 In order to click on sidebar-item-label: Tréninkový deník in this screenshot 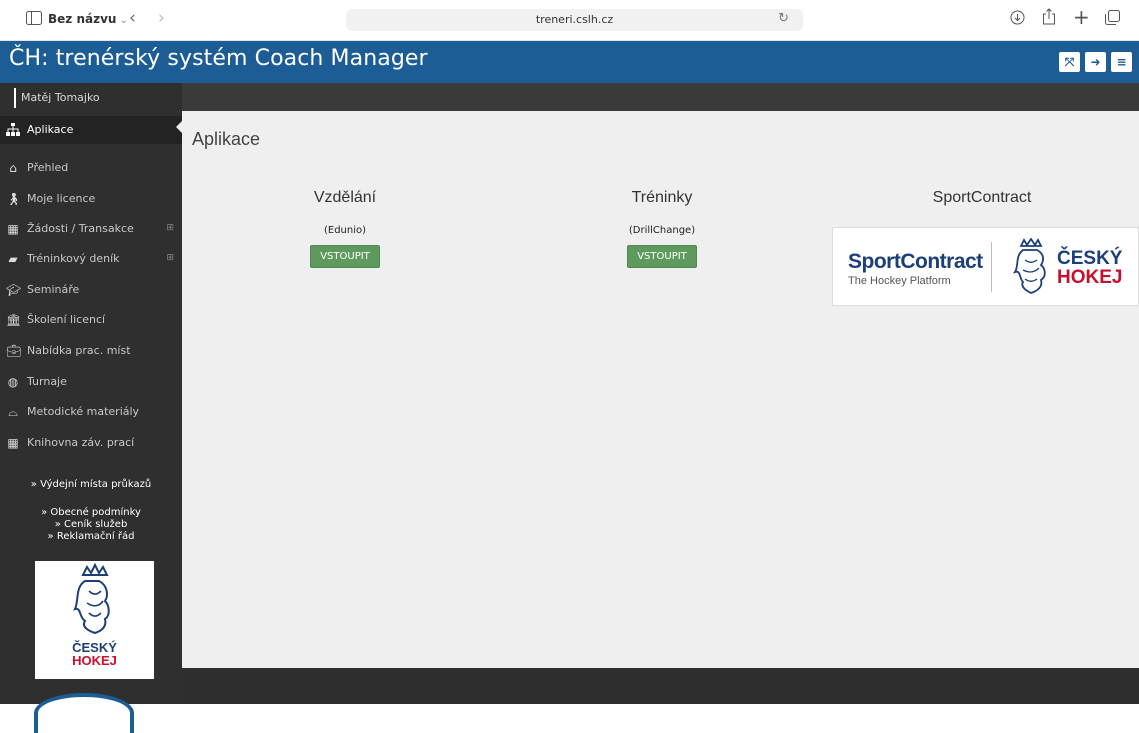, I will do `click(73, 258)`.